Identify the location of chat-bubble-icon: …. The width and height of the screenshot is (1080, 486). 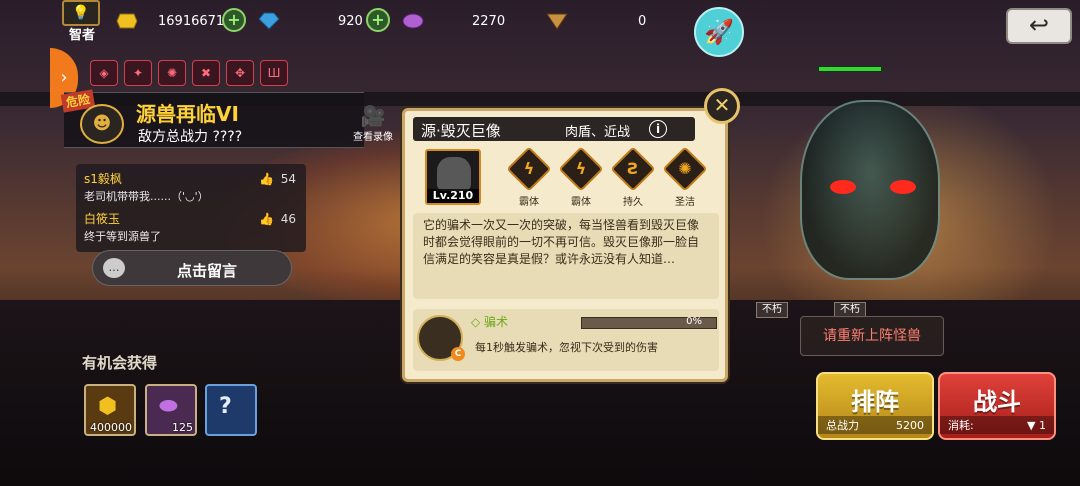
(114, 268).